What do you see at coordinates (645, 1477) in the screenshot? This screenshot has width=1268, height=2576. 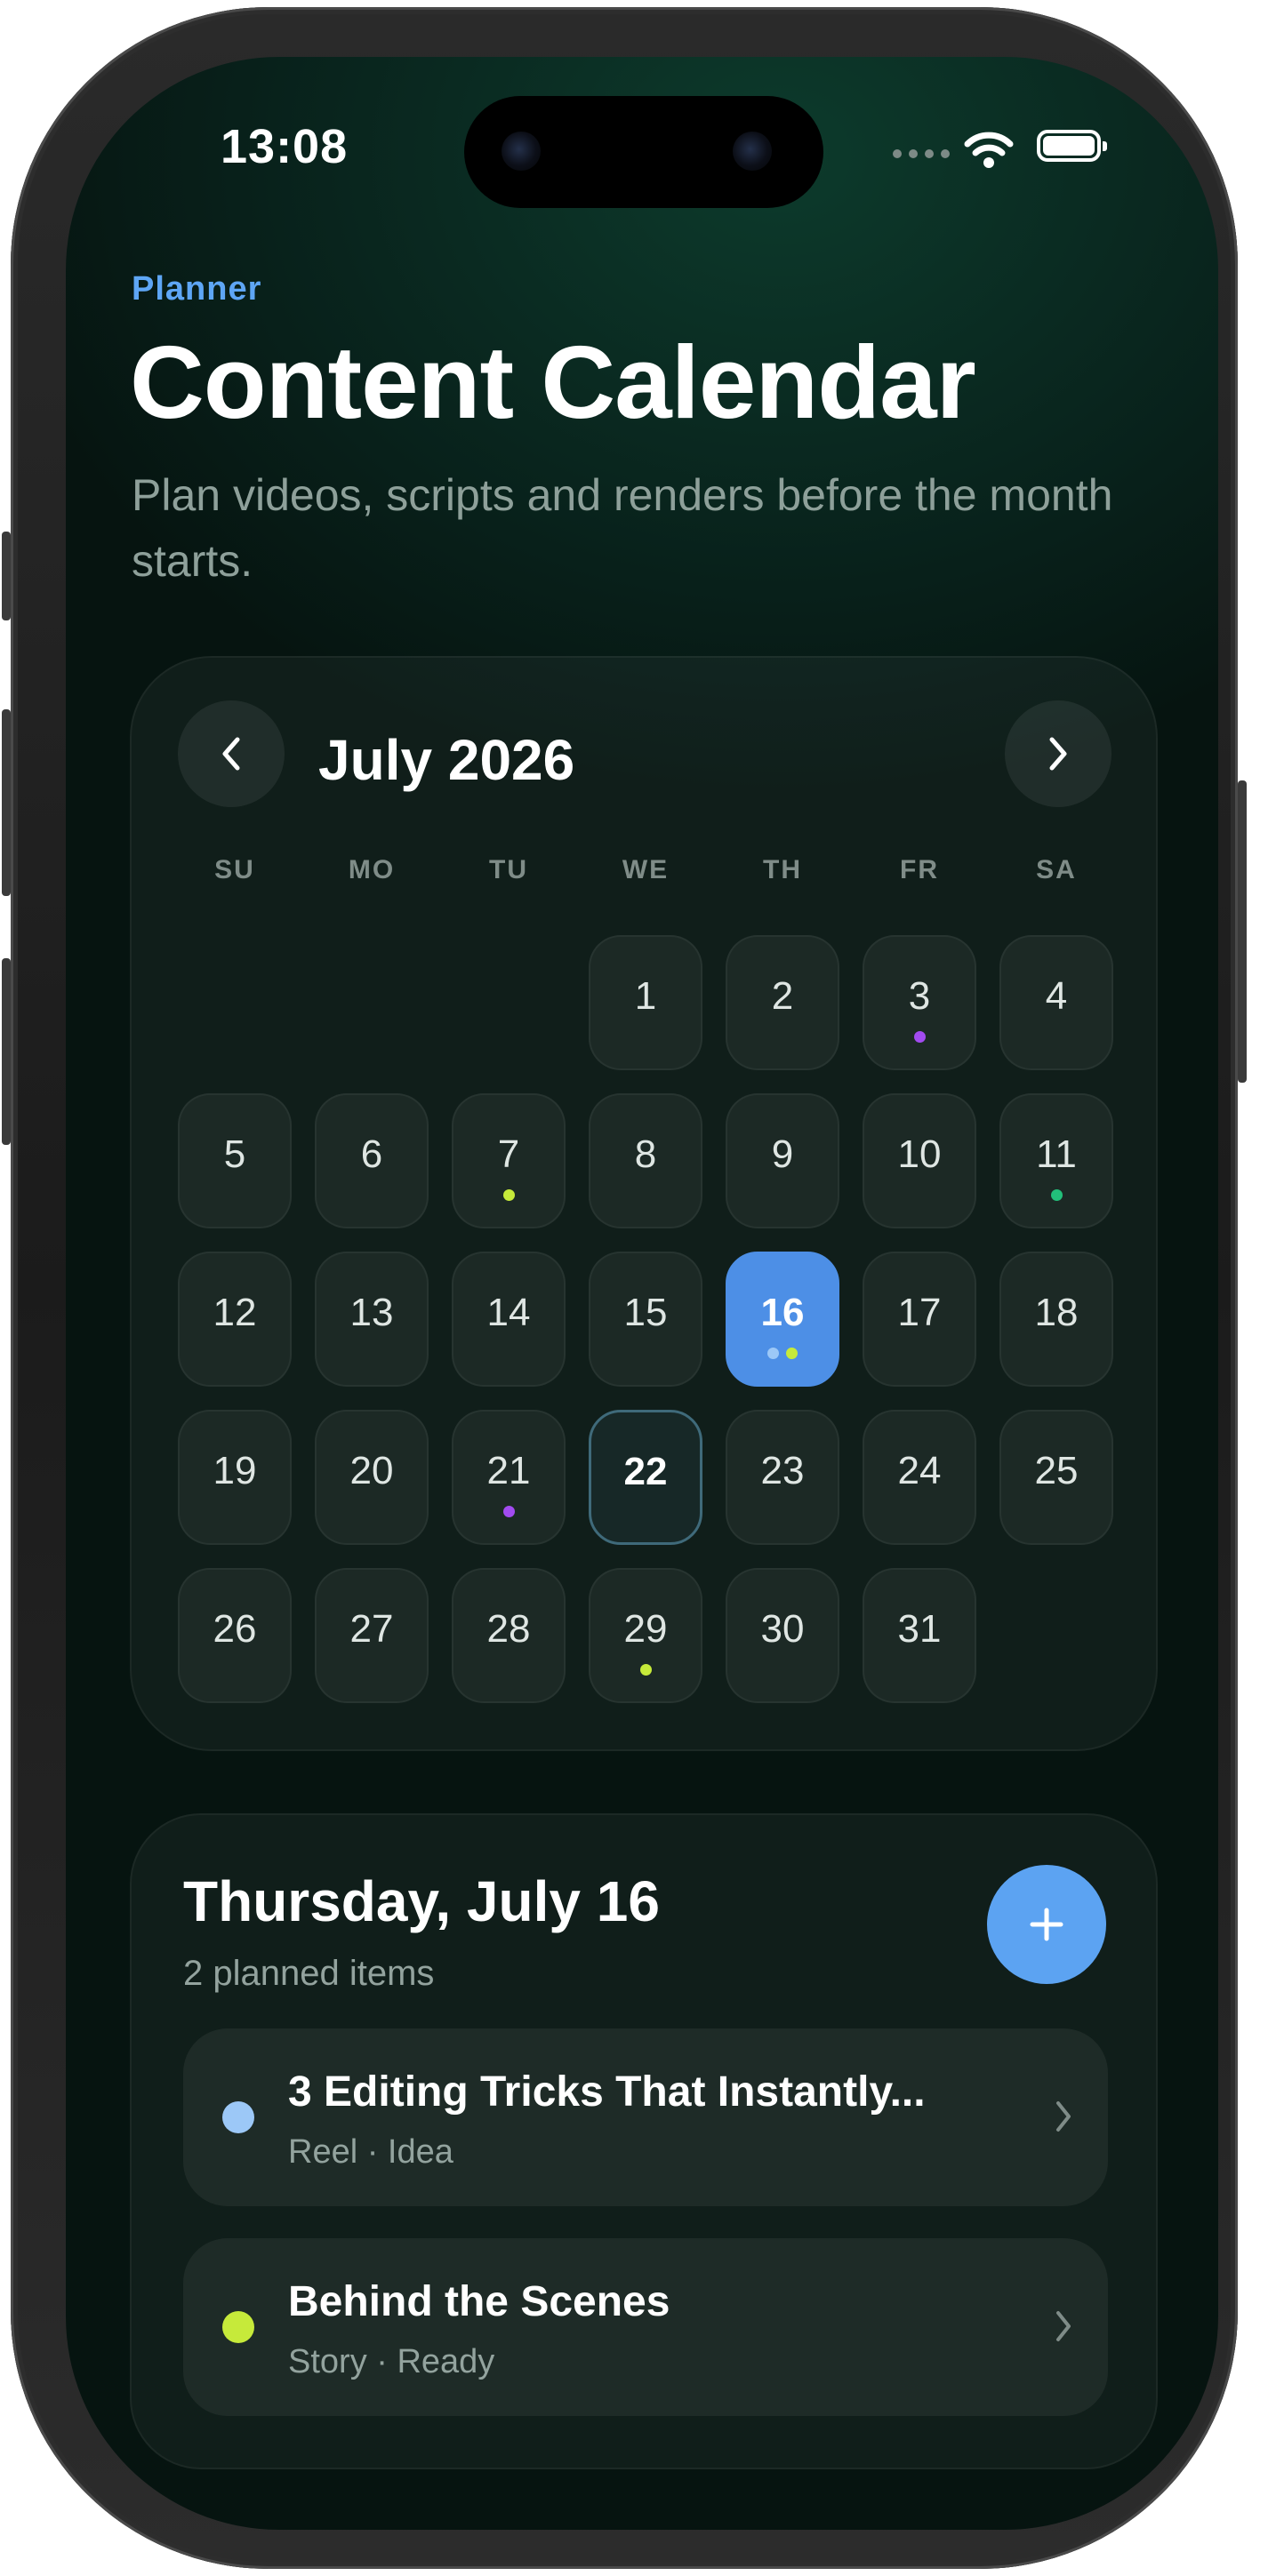 I see `calendar-day-22: 22` at bounding box center [645, 1477].